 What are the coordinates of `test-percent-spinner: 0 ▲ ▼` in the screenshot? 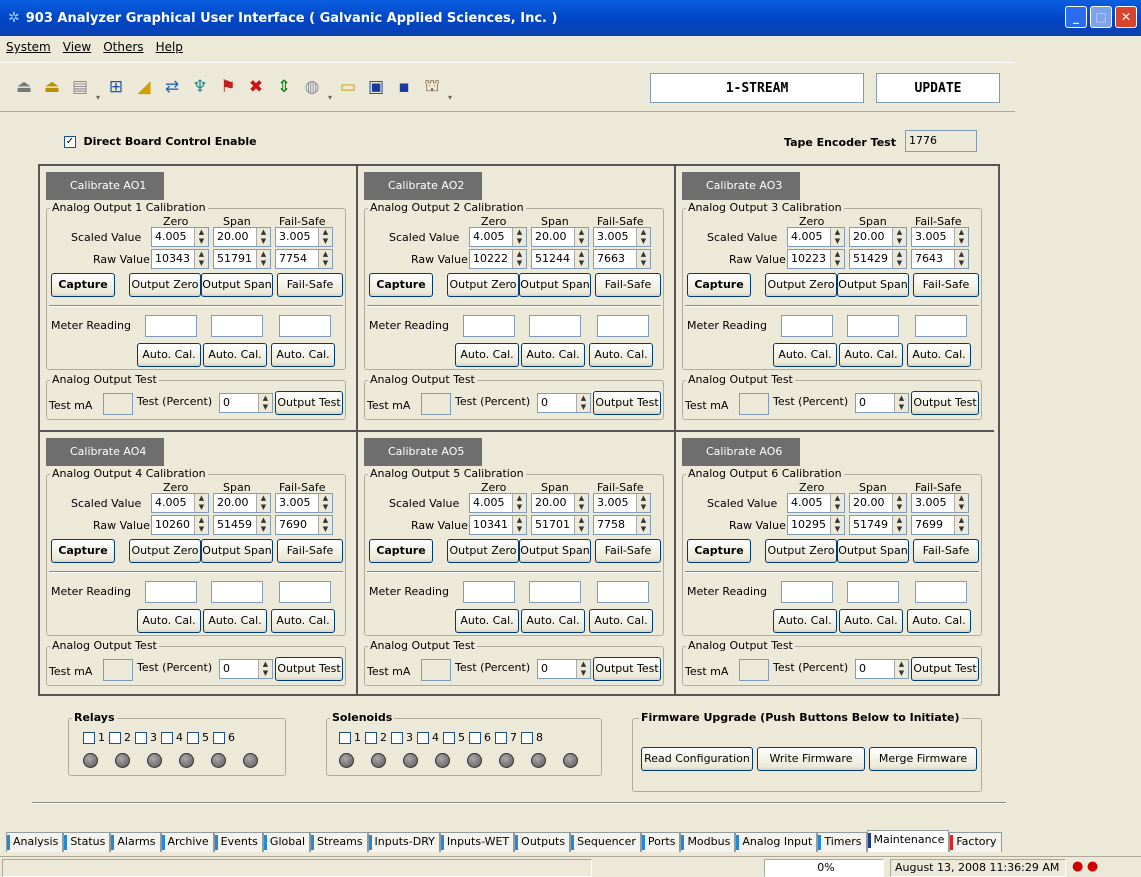 It's located at (564, 403).